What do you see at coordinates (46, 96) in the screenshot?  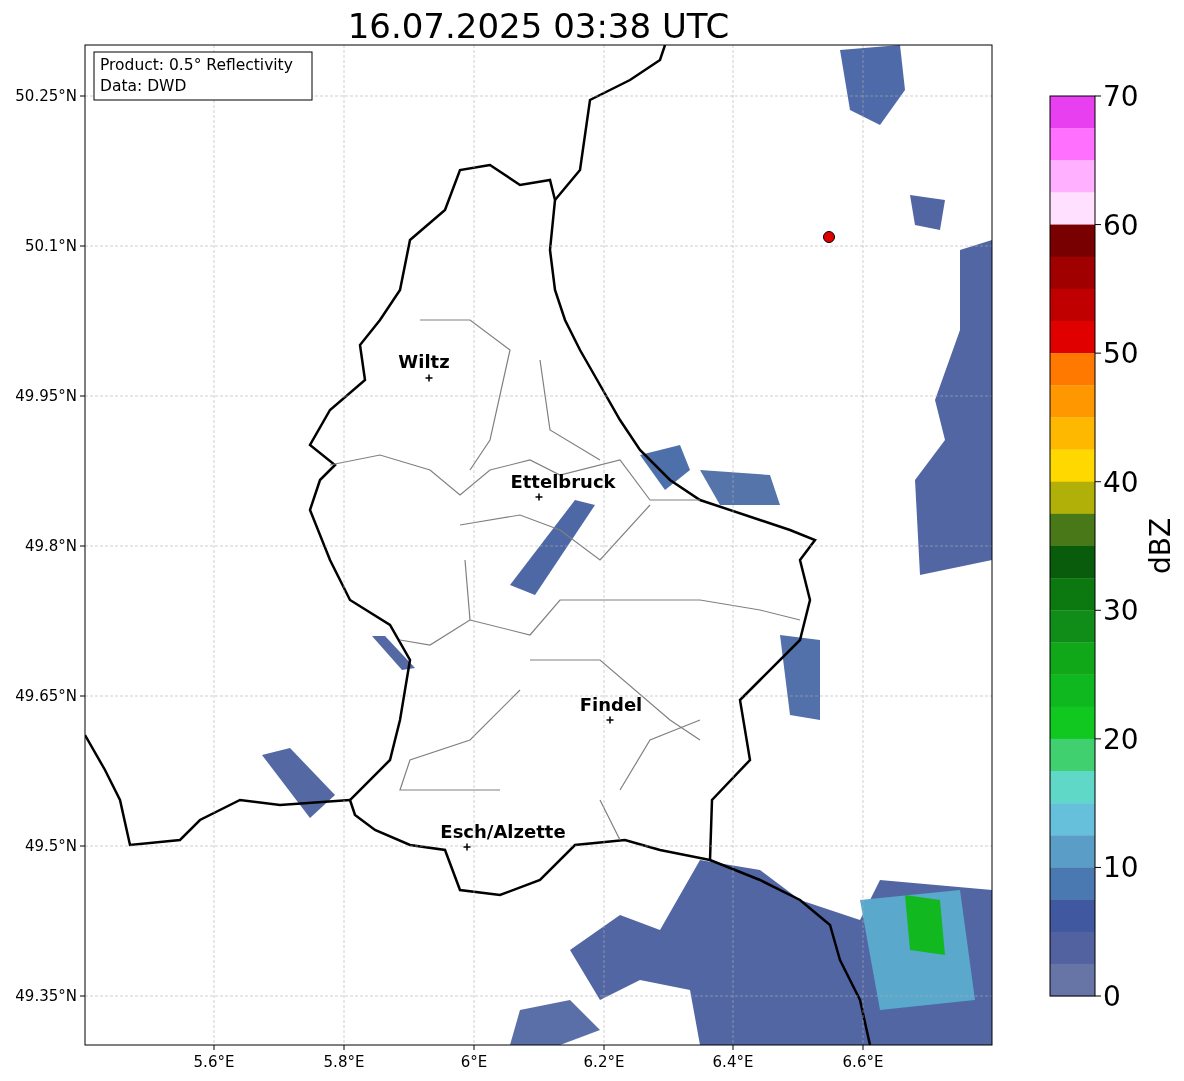 I see `y-tick-label: 50.25°N` at bounding box center [46, 96].